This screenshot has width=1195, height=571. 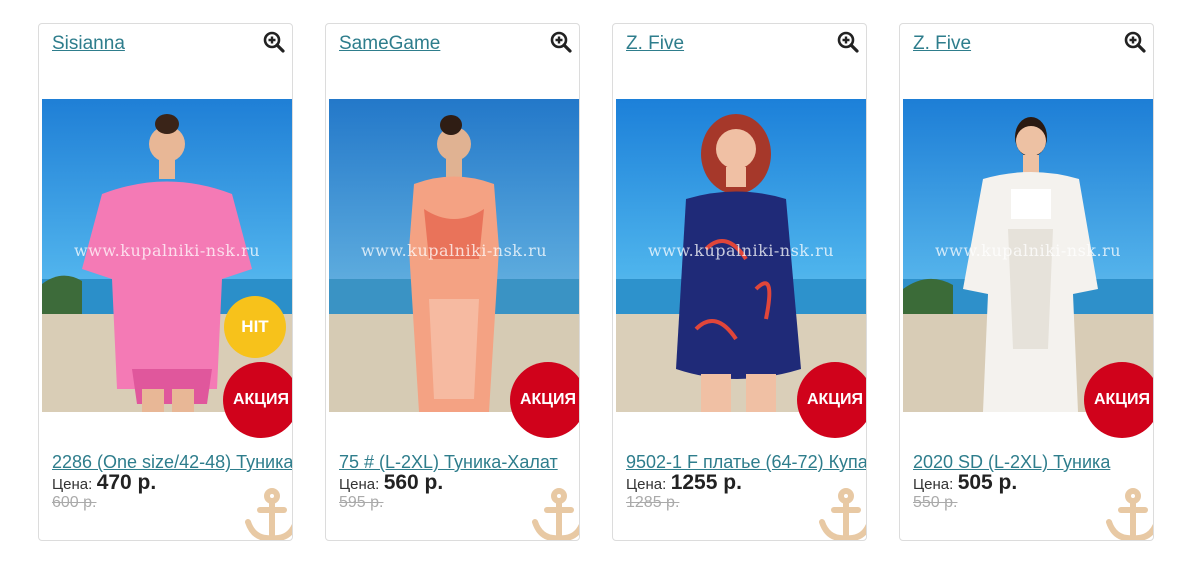 I want to click on brand-link: SameGame, so click(x=389, y=44).